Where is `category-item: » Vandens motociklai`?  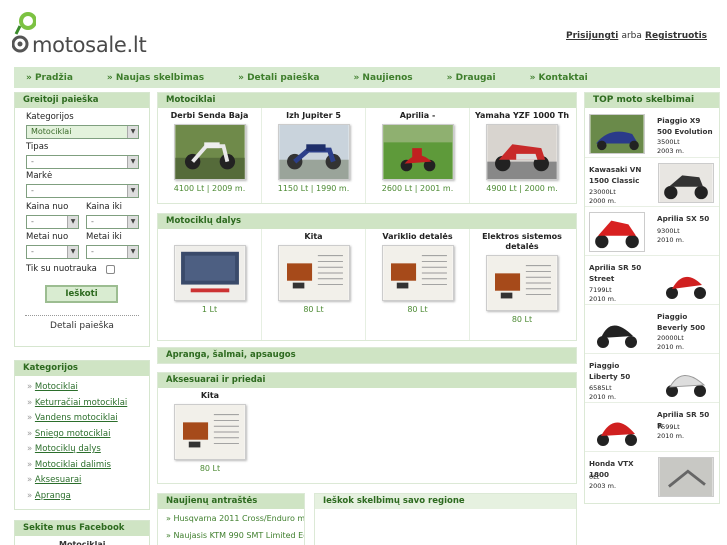 category-item: » Vandens motociklai is located at coordinates (88, 421).